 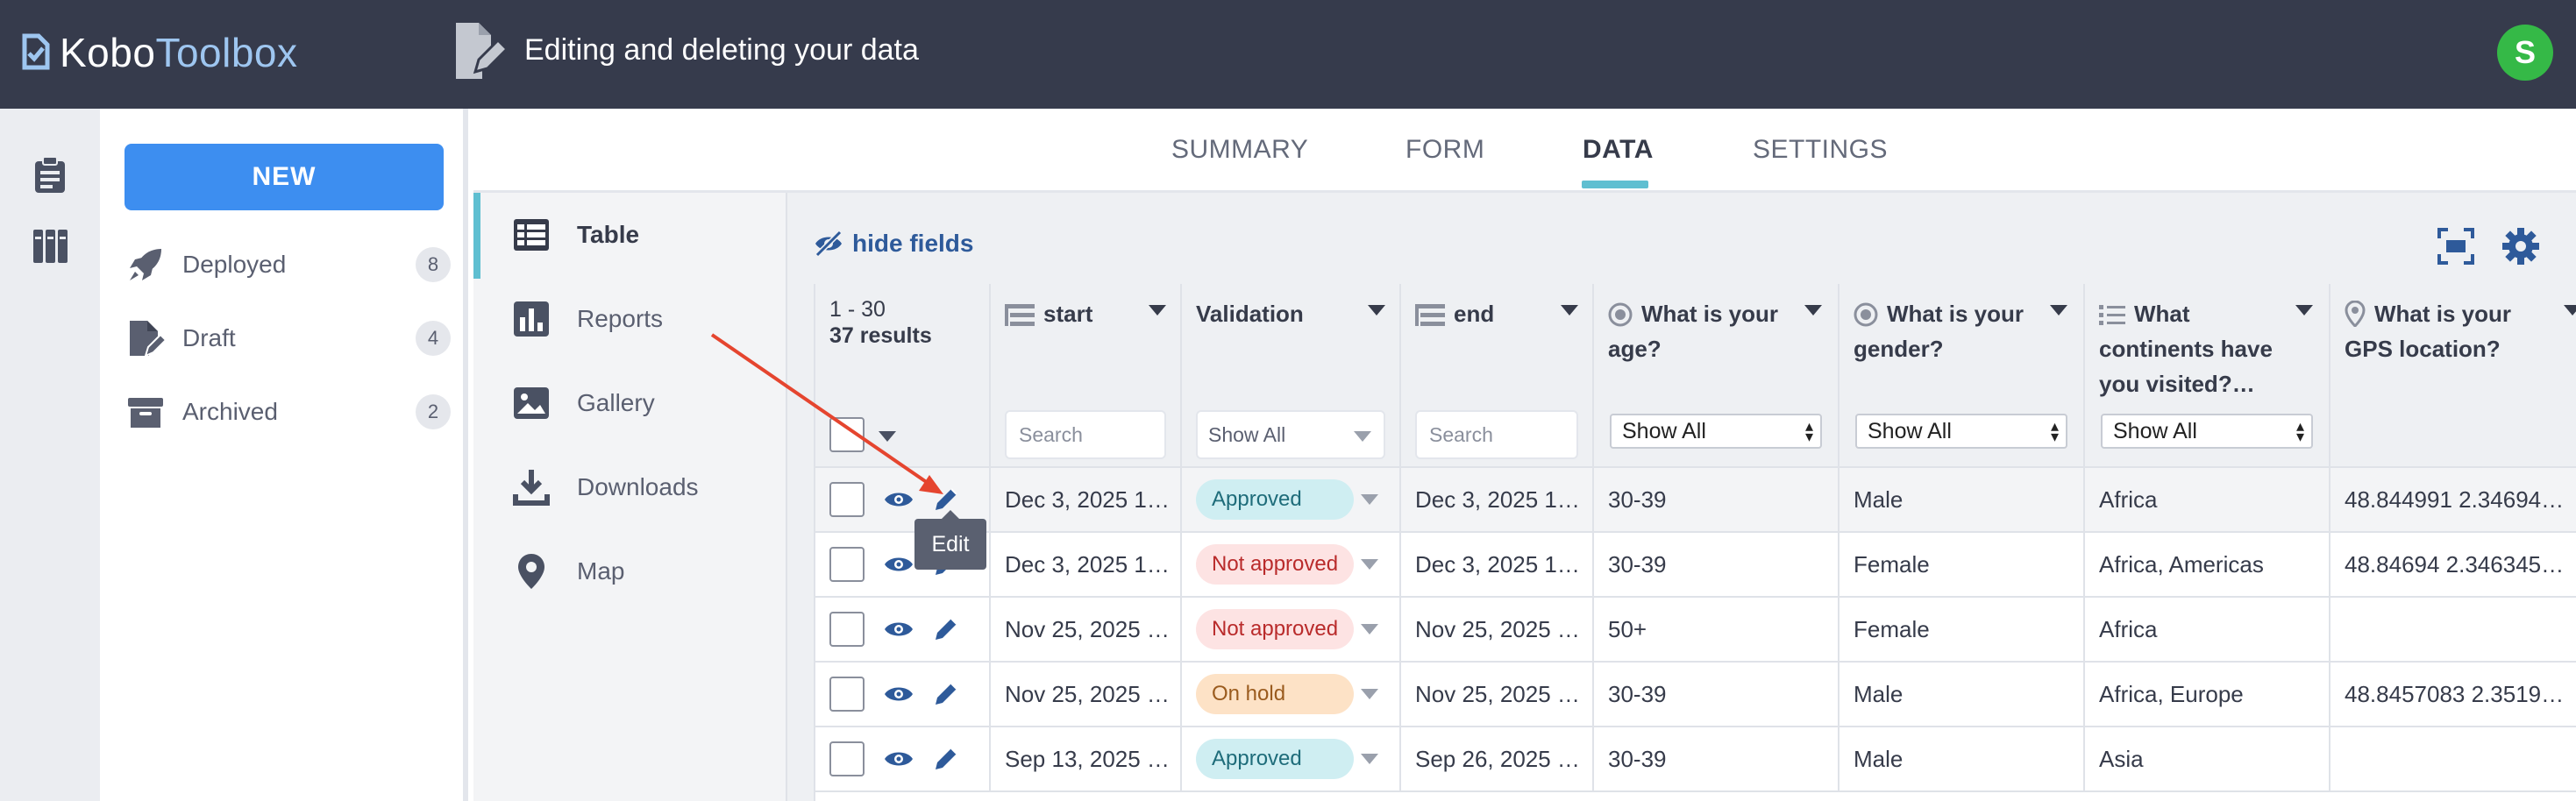 I want to click on subnav-label: Table, so click(x=608, y=234).